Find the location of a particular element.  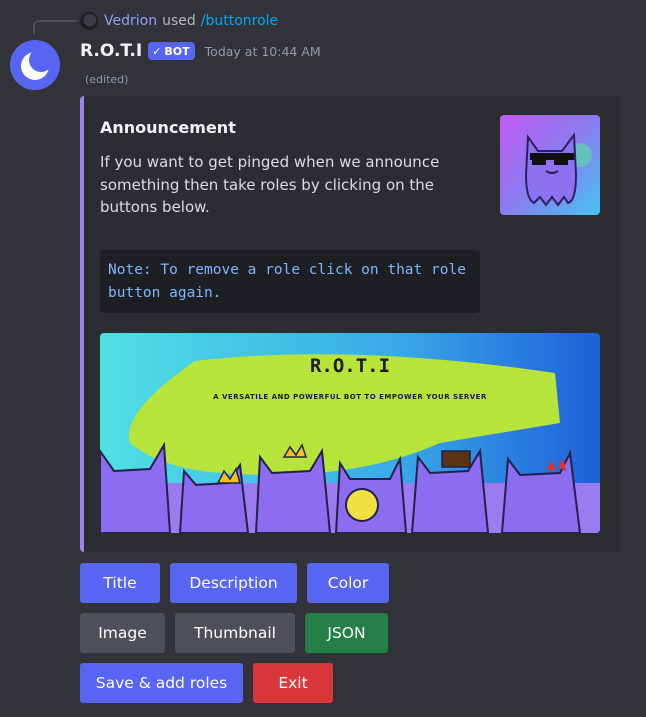

title-button: Title is located at coordinates (120, 583).